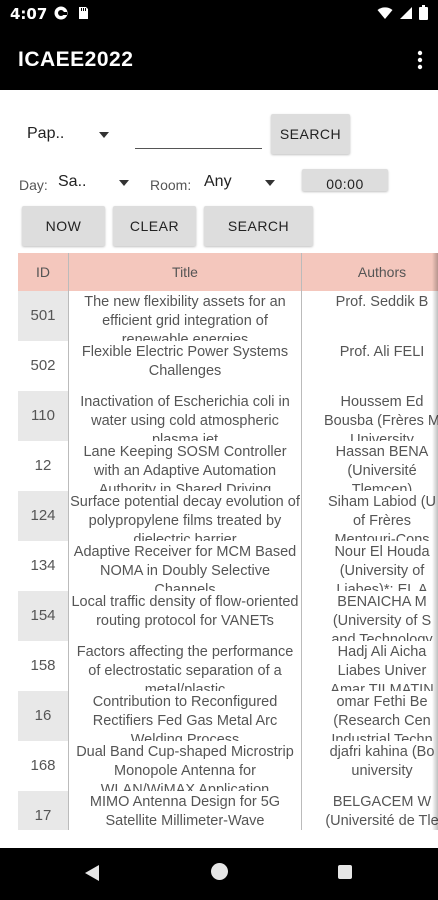 This screenshot has height=900, width=438. Describe the element at coordinates (43, 316) in the screenshot. I see `cell-id: 501` at that location.